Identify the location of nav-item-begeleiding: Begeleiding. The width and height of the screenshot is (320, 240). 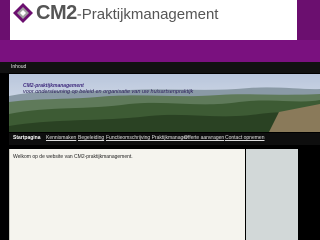
(91, 138).